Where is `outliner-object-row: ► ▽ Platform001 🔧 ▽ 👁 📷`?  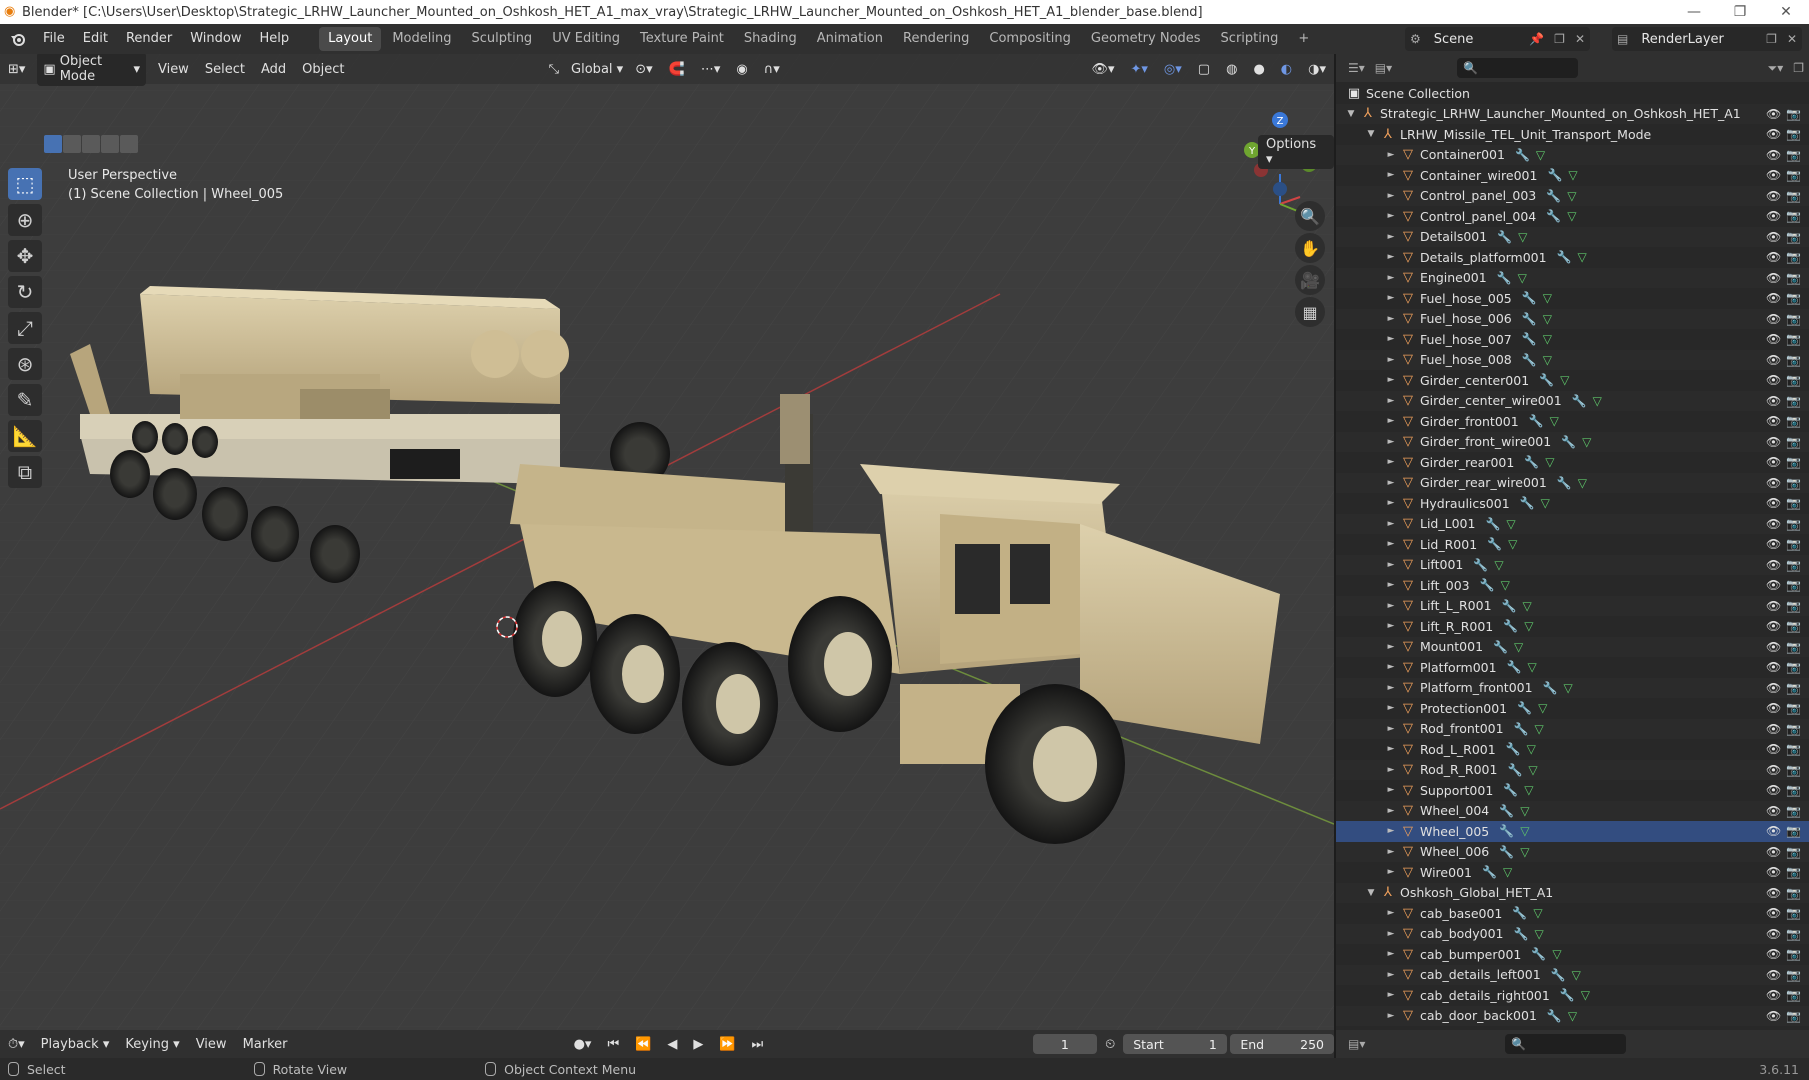 outliner-object-row: ► ▽ Platform001 🔧 ▽ 👁 📷 is located at coordinates (1572, 667).